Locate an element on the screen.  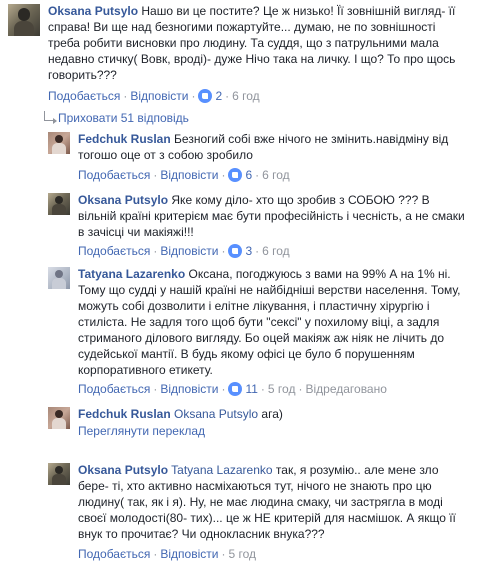
reply-mention: Oksana Putsylo is located at coordinates (216, 414).